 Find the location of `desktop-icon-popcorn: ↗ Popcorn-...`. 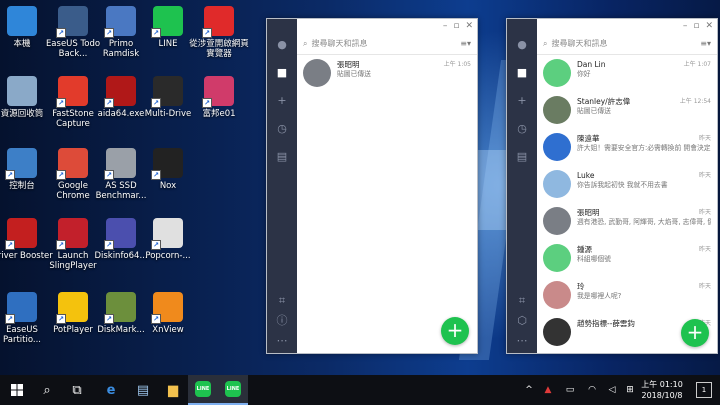

desktop-icon-popcorn: ↗ Popcorn-... is located at coordinates (168, 249).